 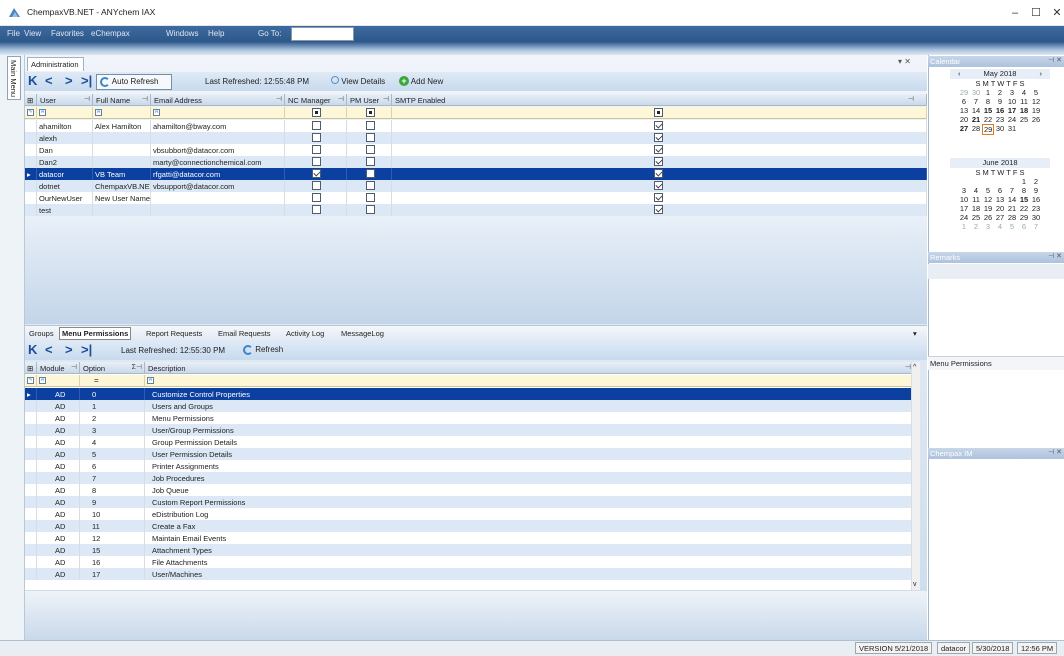 I want to click on table-row: AD 3 User/Group Permissions, so click(x=472, y=430).